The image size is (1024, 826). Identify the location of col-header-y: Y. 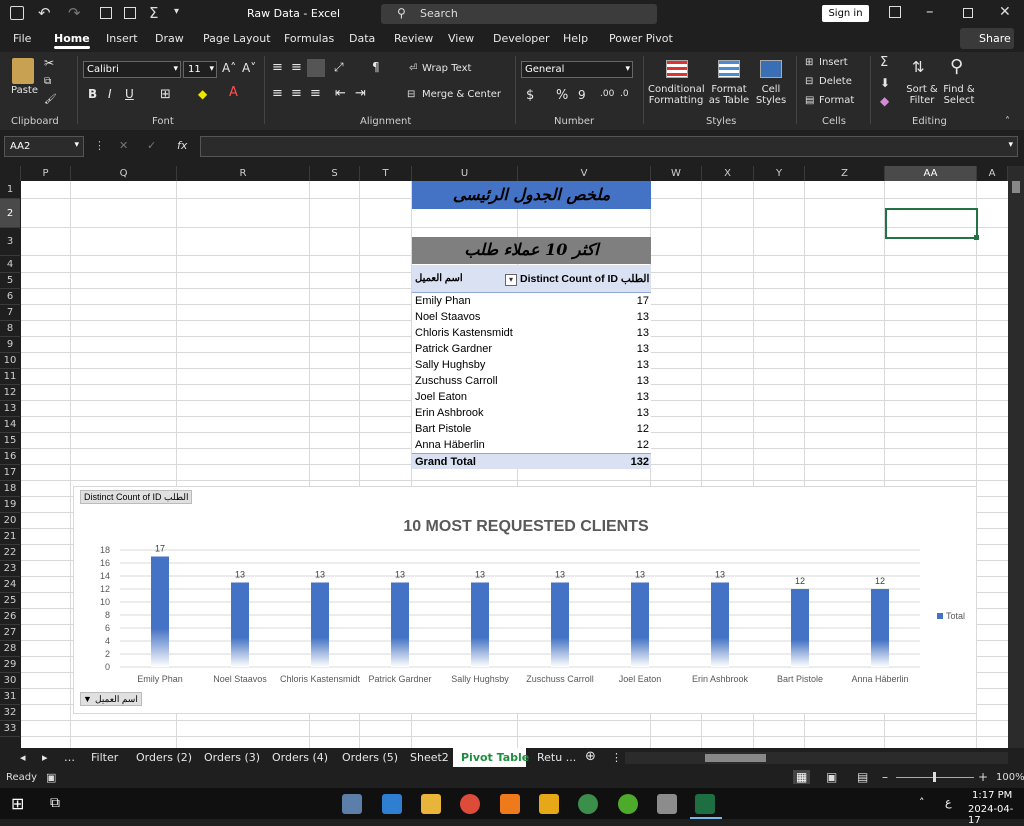
(779, 173).